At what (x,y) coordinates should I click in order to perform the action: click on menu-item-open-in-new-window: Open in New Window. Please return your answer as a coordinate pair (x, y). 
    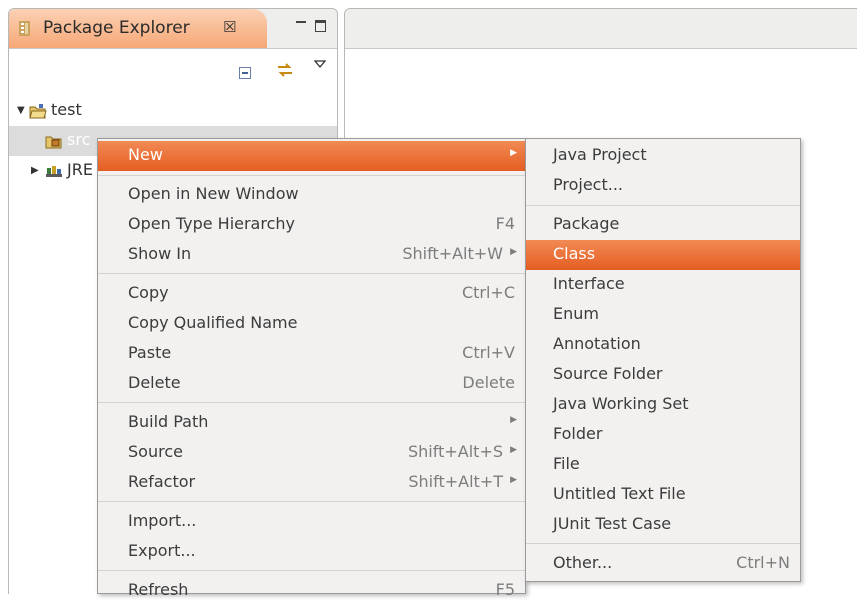
    Looking at the image, I should click on (311, 195).